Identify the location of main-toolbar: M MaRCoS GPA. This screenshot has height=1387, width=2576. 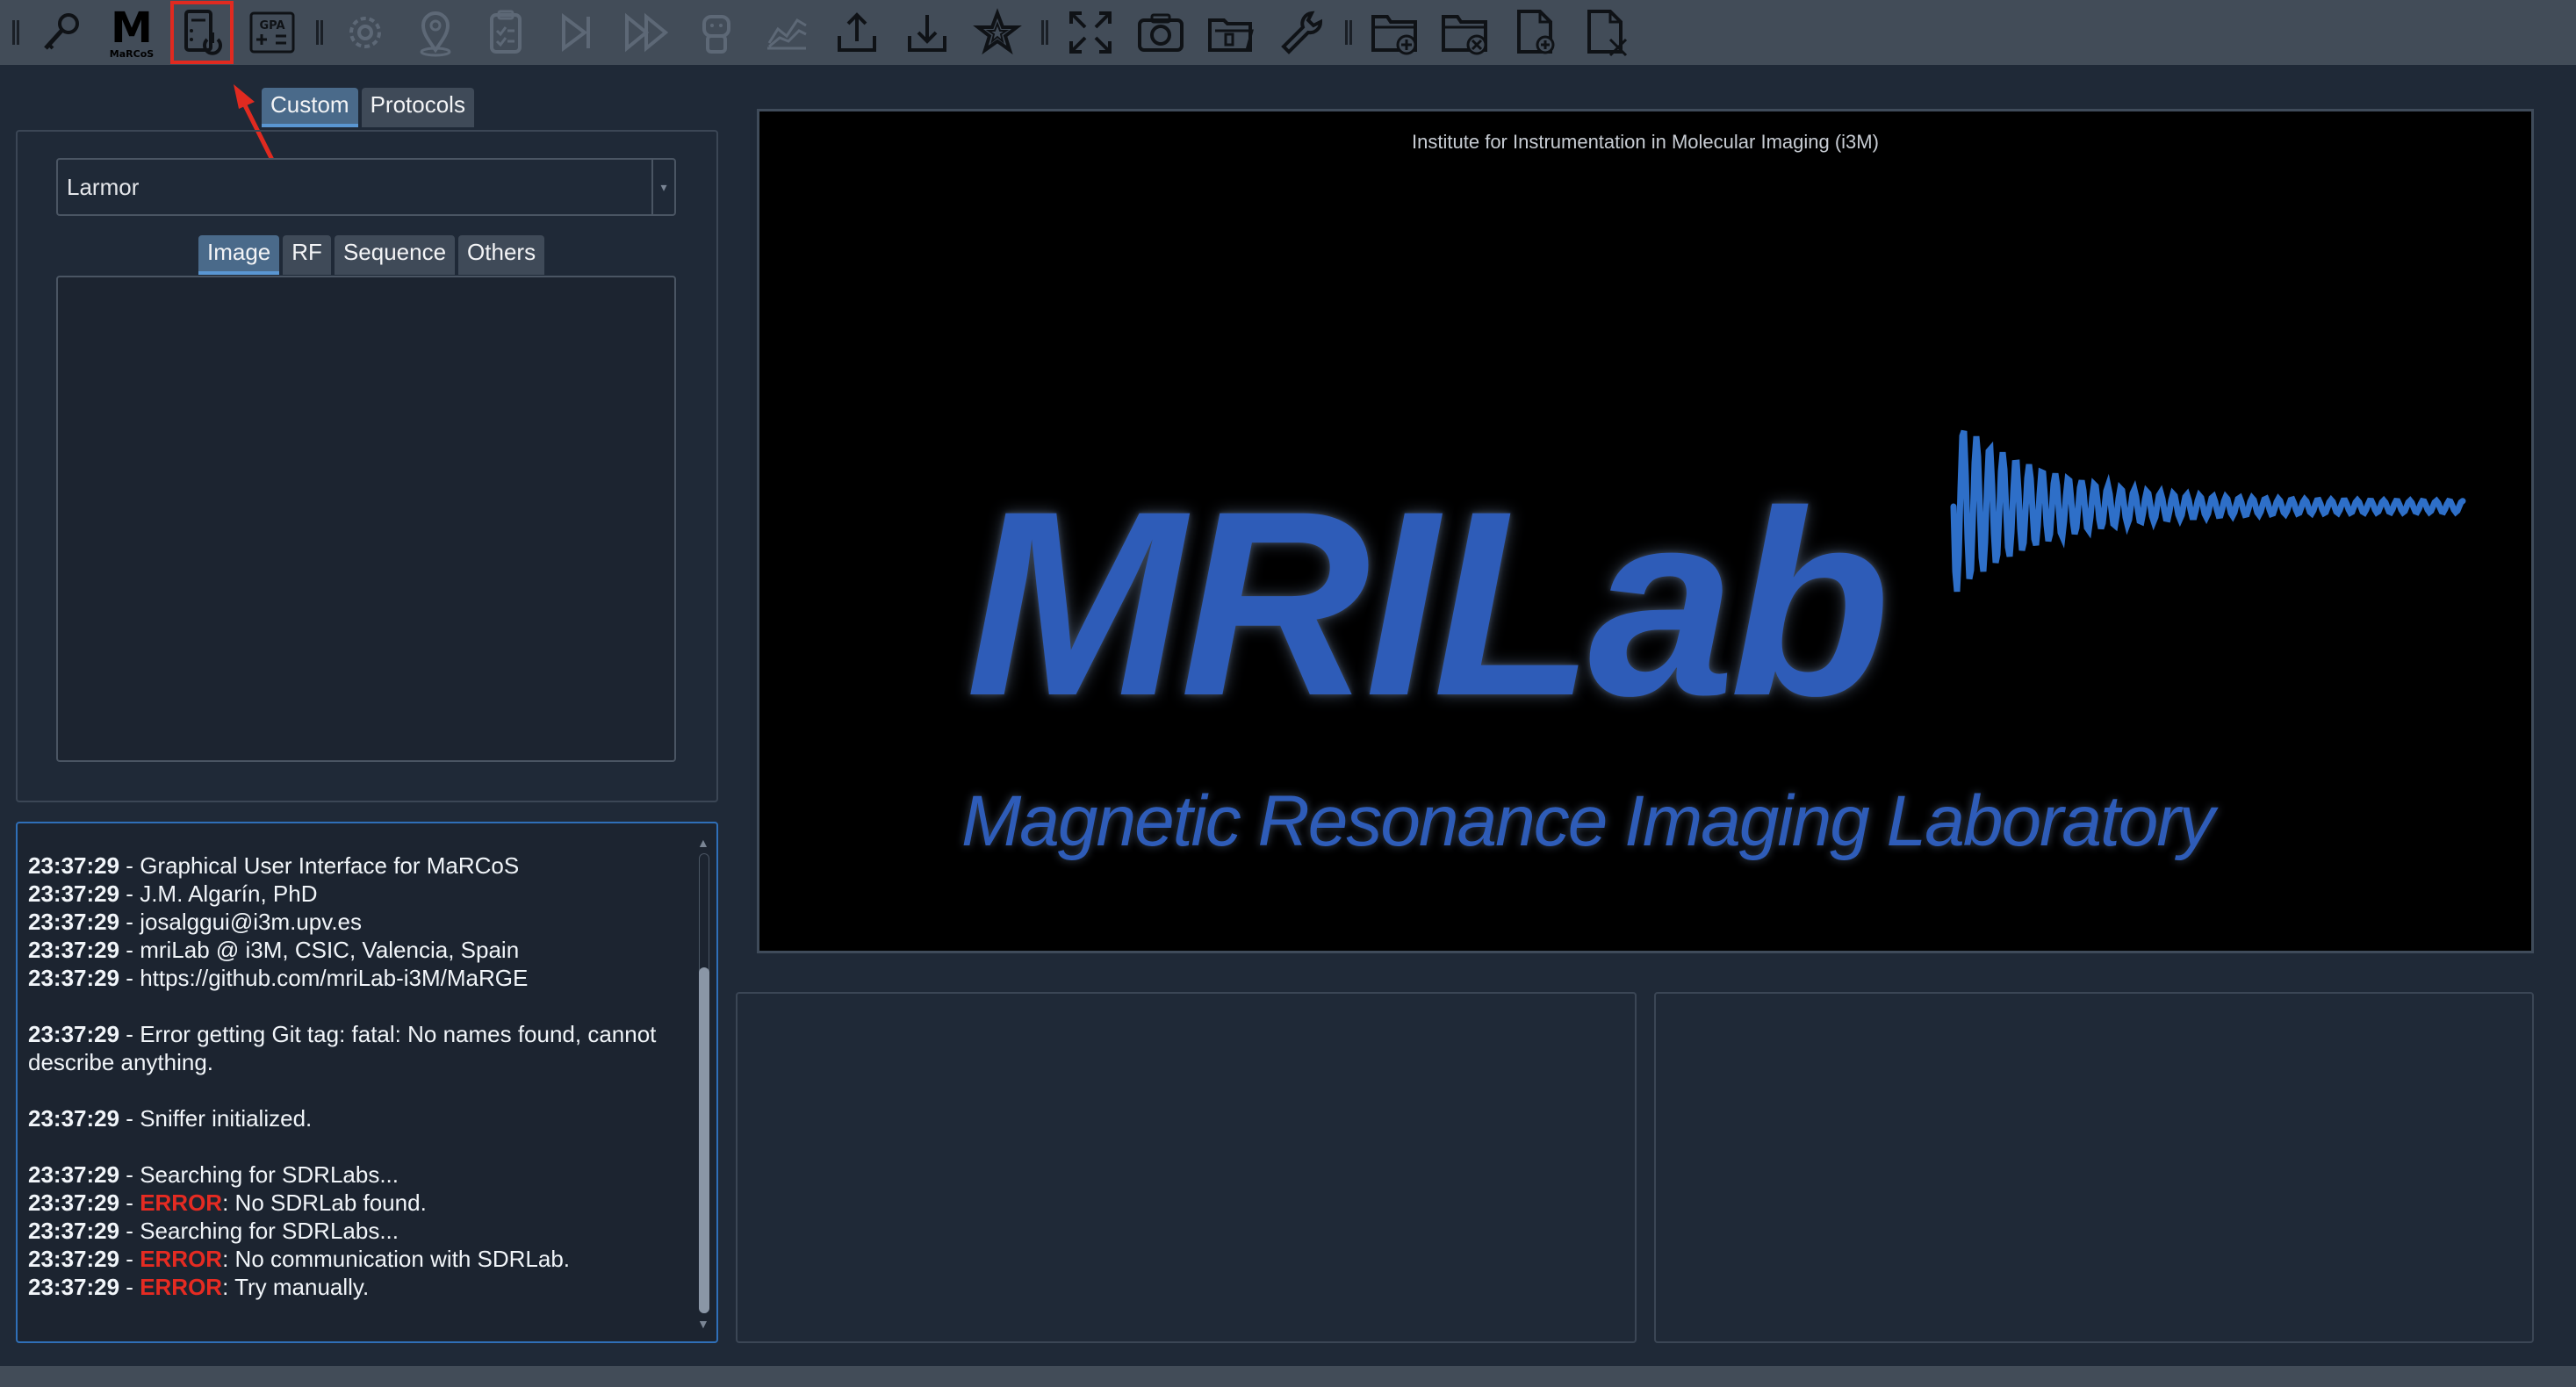
(1288, 32).